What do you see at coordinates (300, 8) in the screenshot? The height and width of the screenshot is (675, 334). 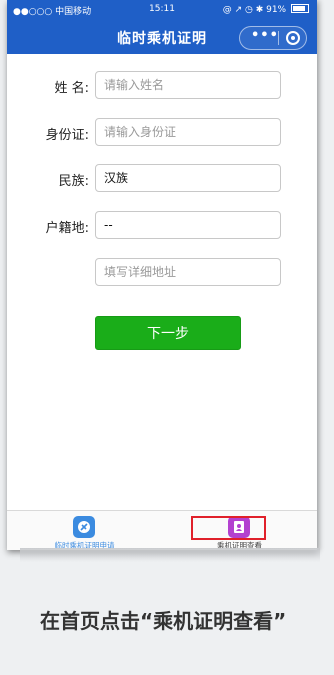 I see `battery-icon` at bounding box center [300, 8].